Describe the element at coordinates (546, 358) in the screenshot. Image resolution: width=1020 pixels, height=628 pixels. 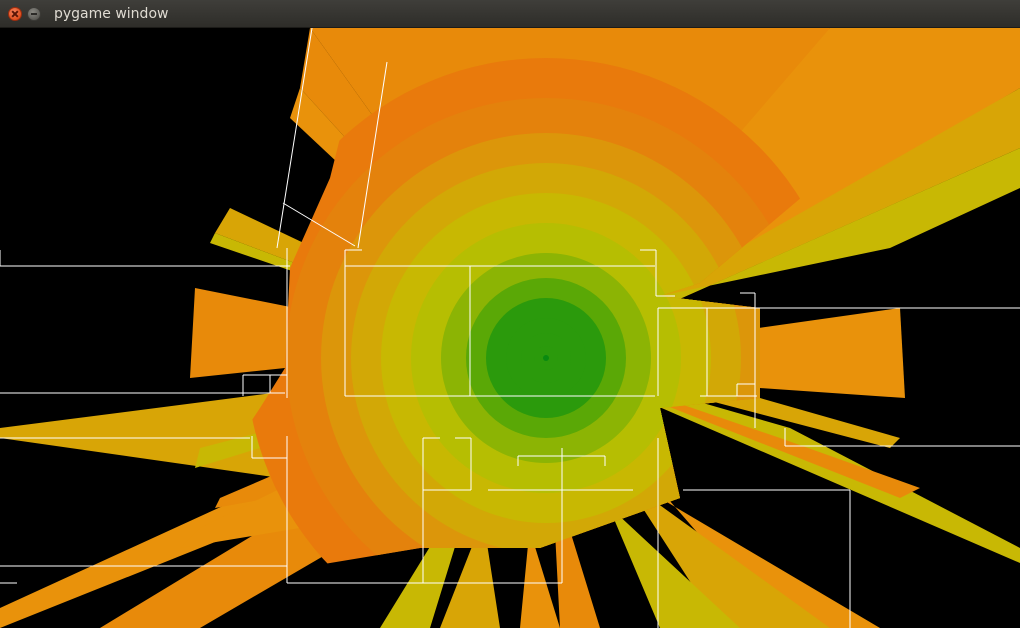
I see `light-source` at that location.